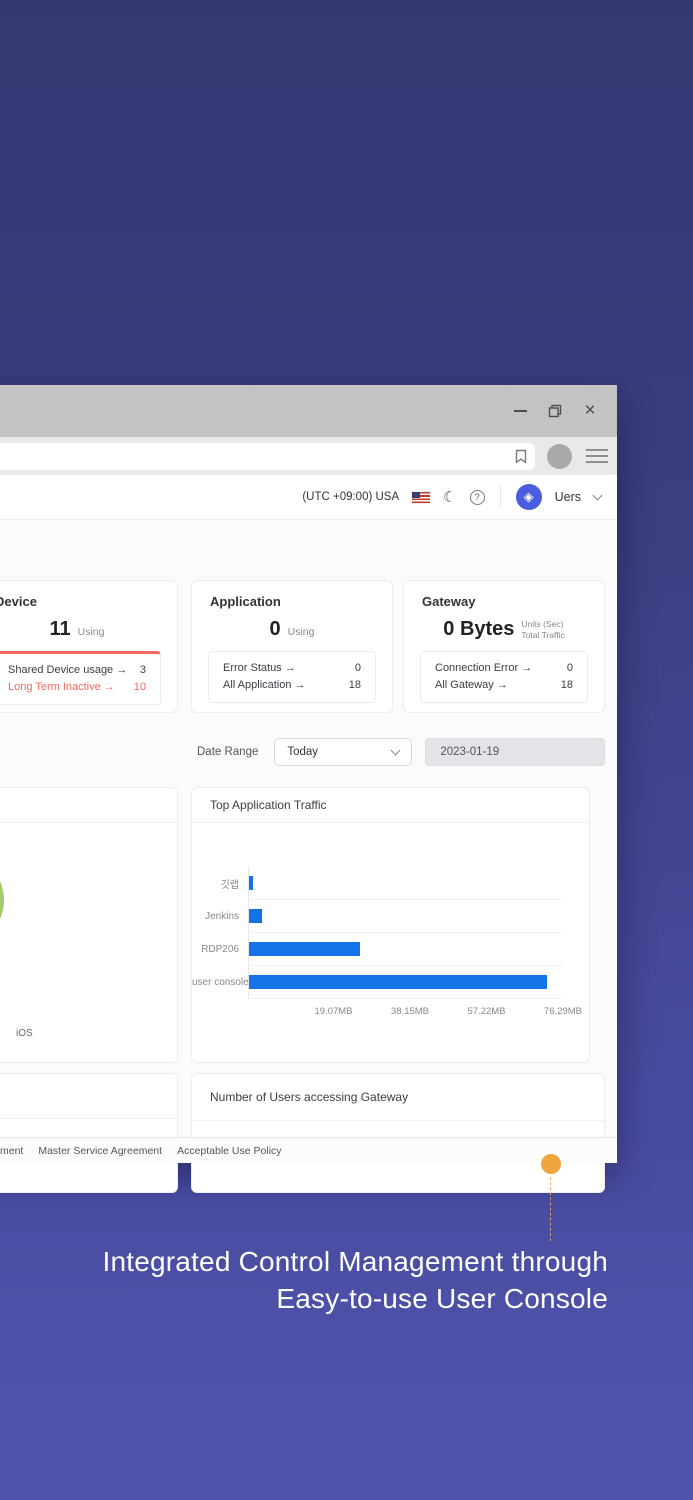 The width and height of the screenshot is (693, 1500). I want to click on connector-dashed-line, so click(550, 1209).